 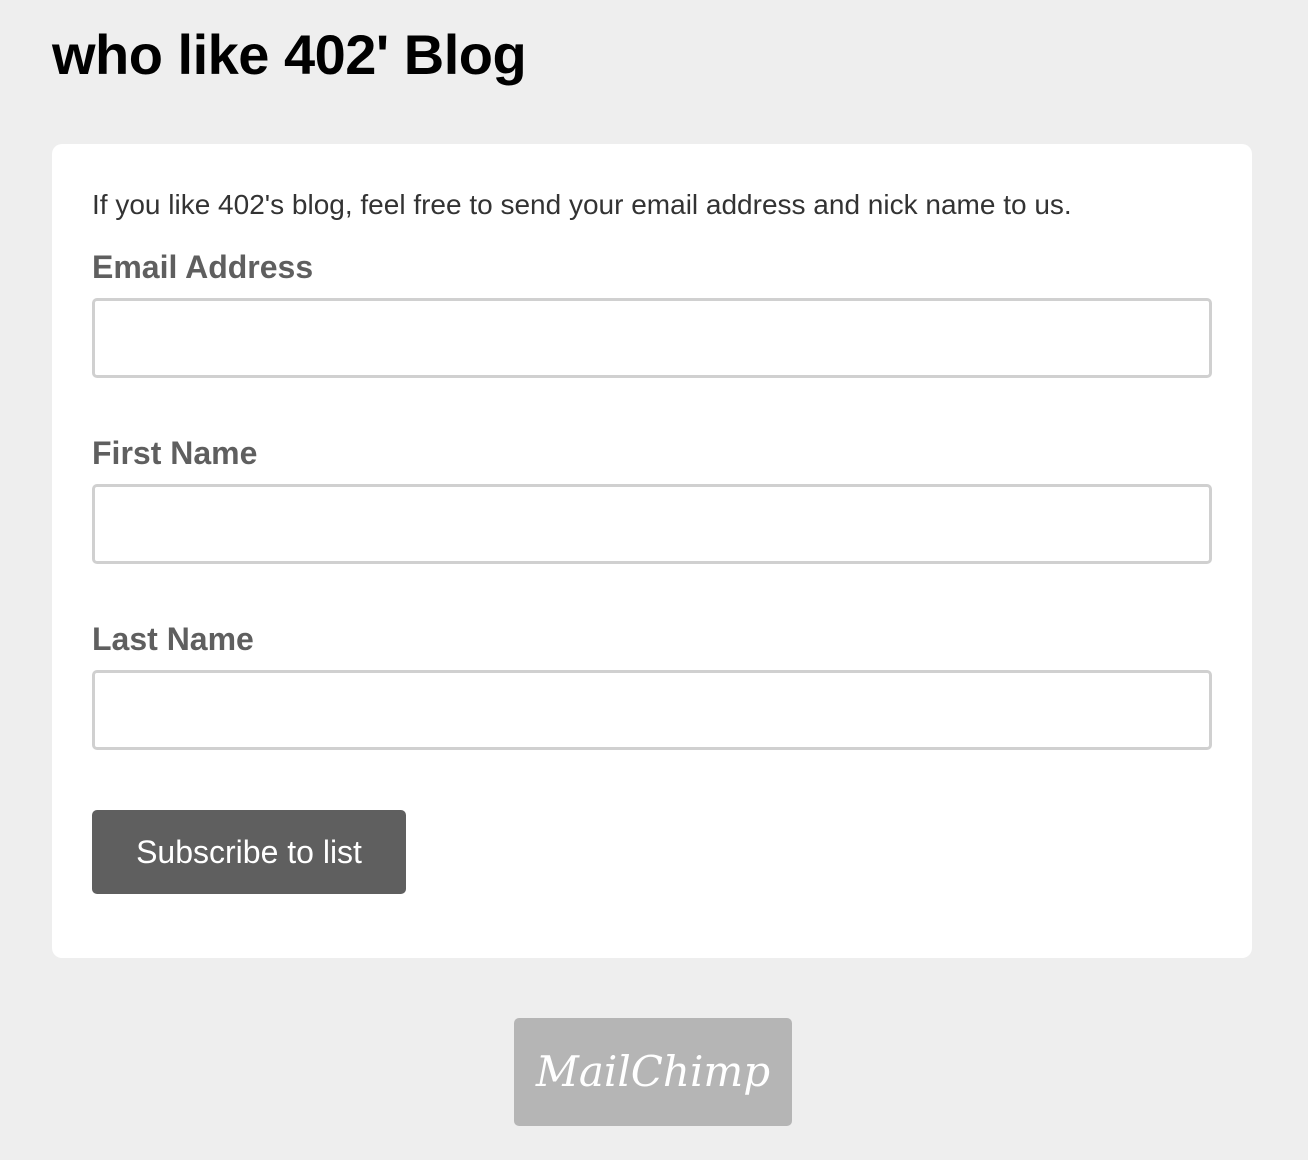 What do you see at coordinates (652, 524) in the screenshot?
I see `first-name-input` at bounding box center [652, 524].